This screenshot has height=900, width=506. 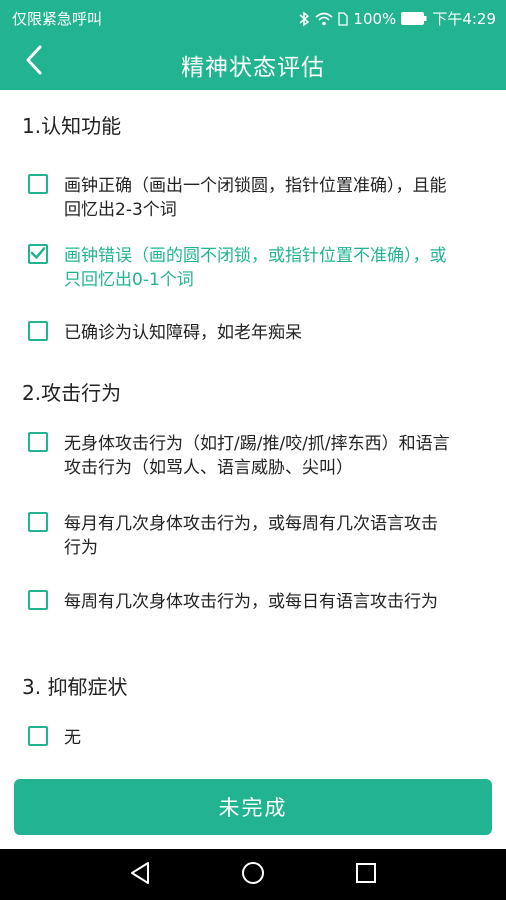 What do you see at coordinates (343, 18) in the screenshot?
I see `sim-icon` at bounding box center [343, 18].